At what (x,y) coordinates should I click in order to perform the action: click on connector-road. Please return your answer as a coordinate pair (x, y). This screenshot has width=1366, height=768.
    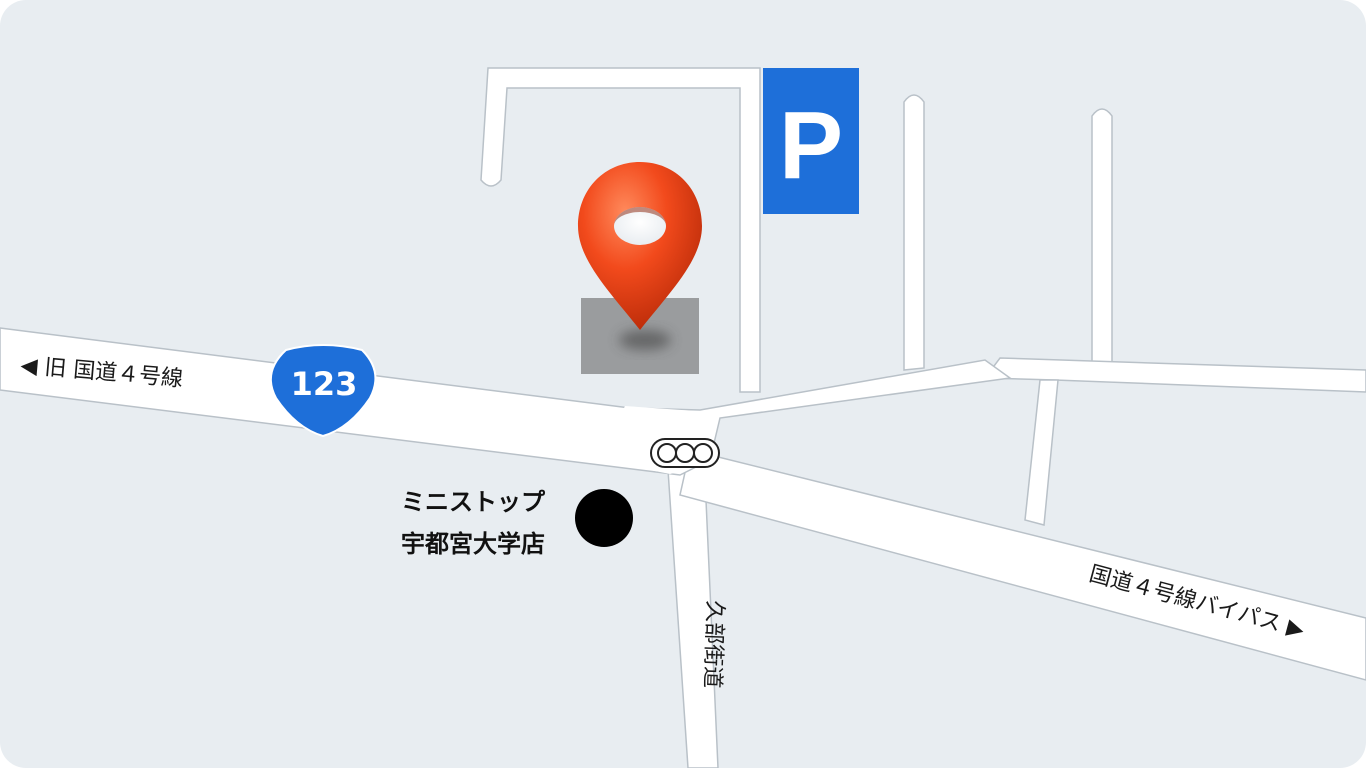
    Looking at the image, I should click on (1041, 452).